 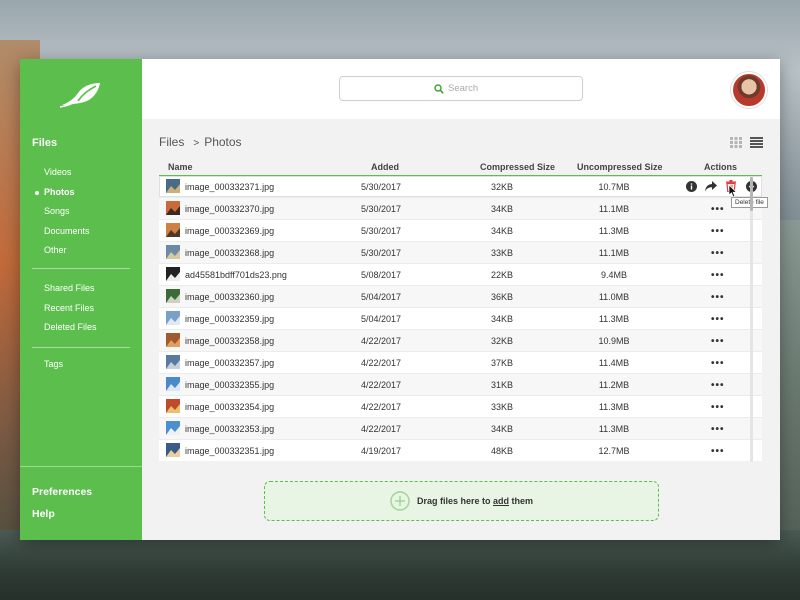 What do you see at coordinates (751, 194) in the screenshot?
I see `scrollbar-thumb` at bounding box center [751, 194].